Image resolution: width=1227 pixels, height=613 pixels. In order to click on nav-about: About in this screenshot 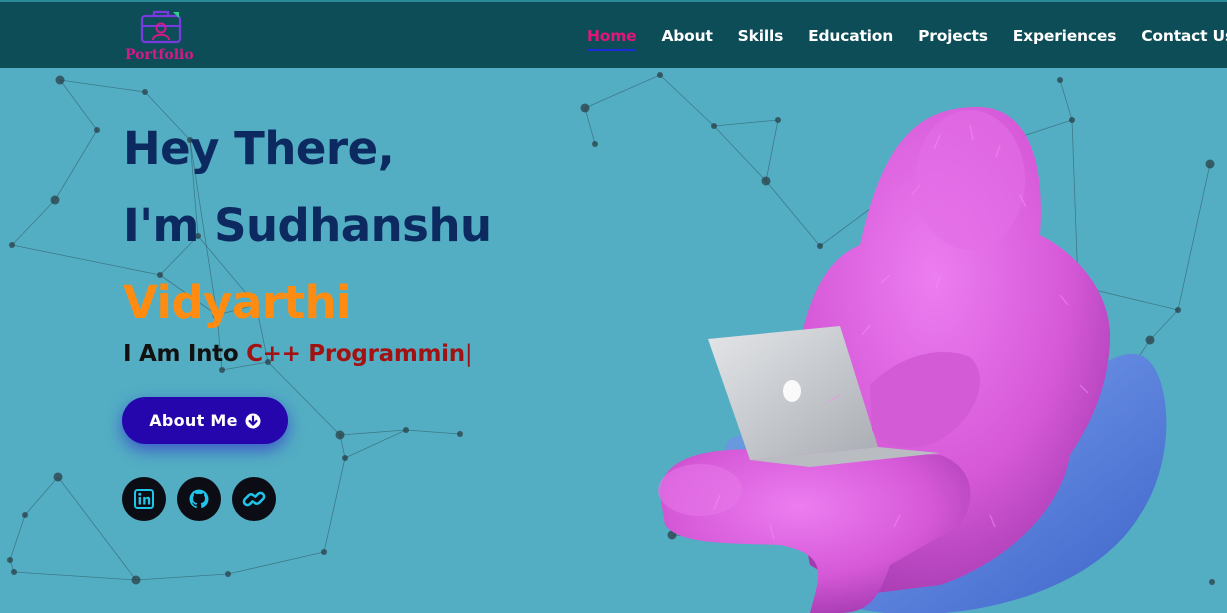, I will do `click(686, 38)`.